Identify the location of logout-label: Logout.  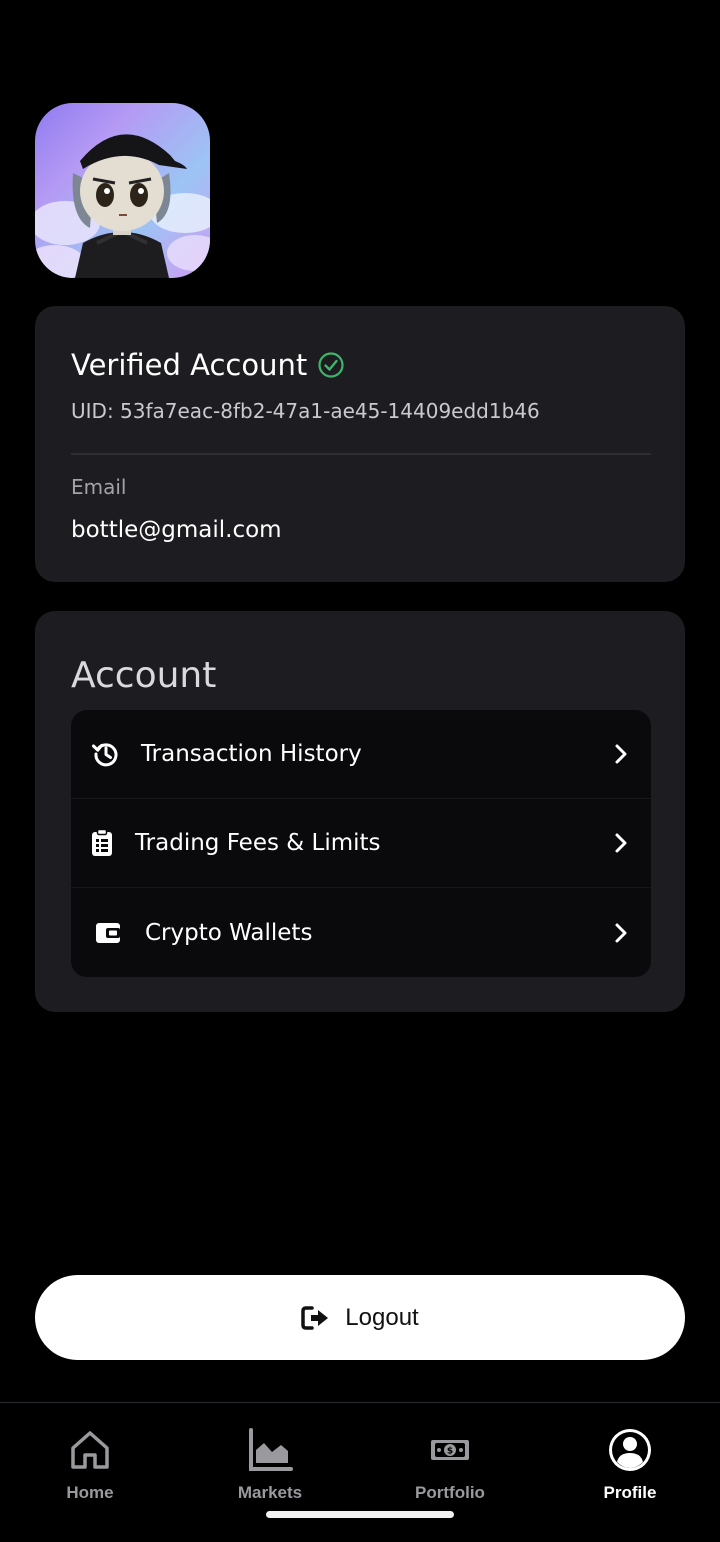
(382, 1317).